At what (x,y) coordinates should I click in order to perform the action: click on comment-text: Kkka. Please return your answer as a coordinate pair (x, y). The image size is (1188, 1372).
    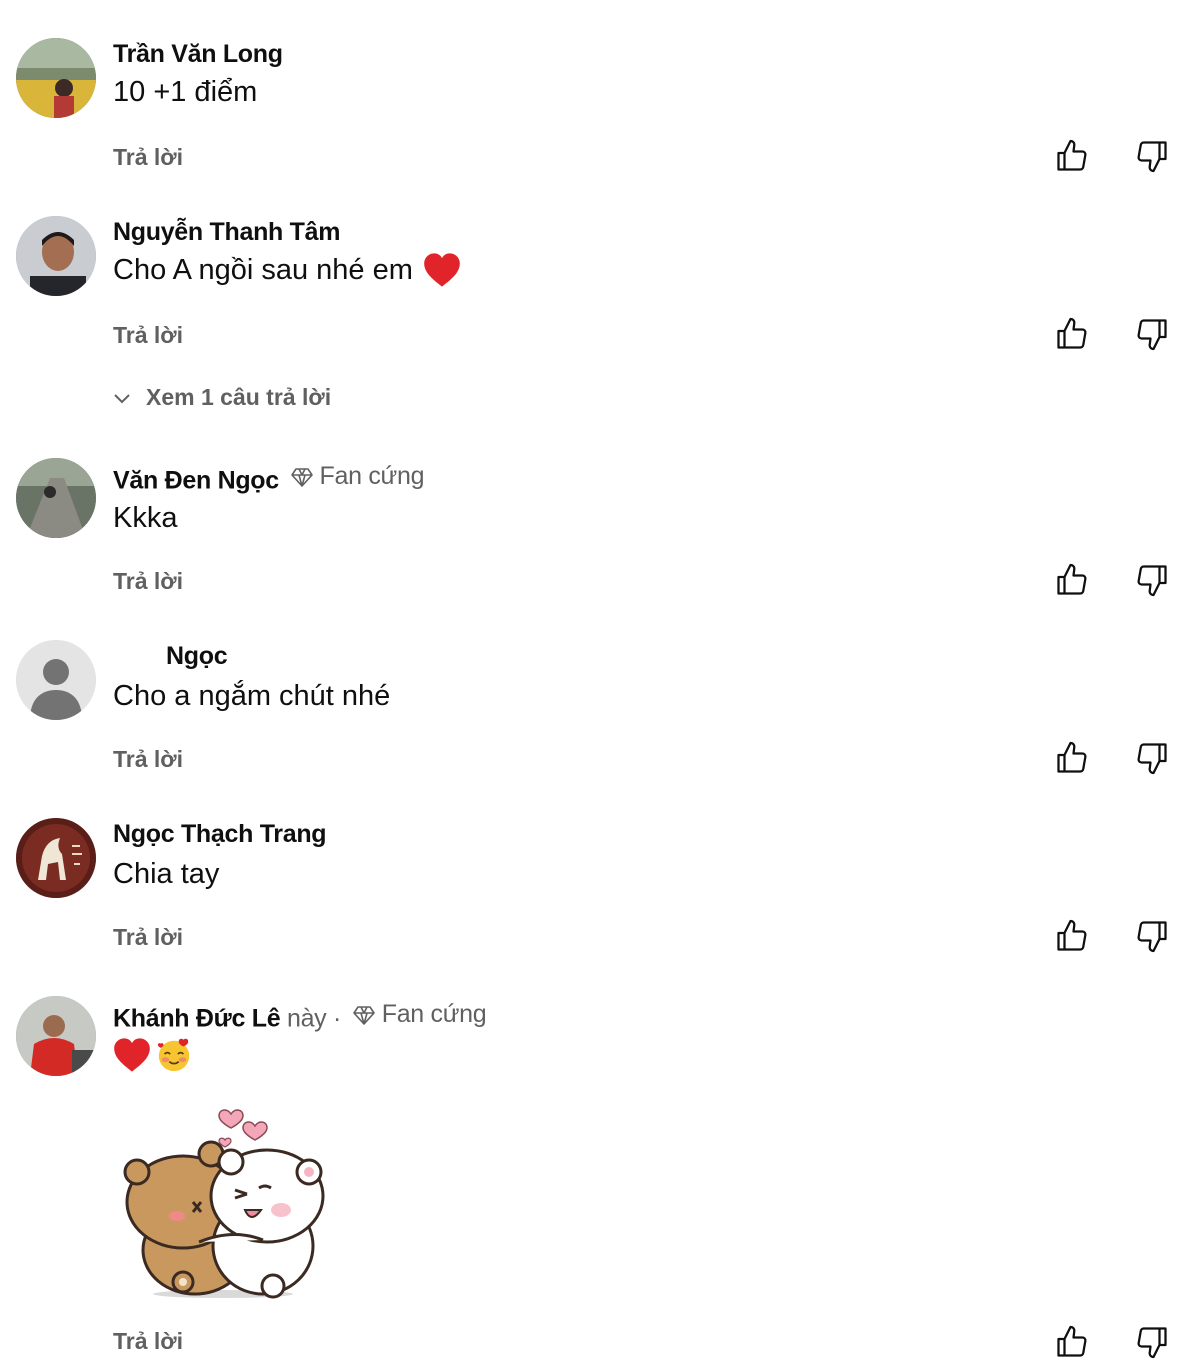
    Looking at the image, I should click on (145, 518).